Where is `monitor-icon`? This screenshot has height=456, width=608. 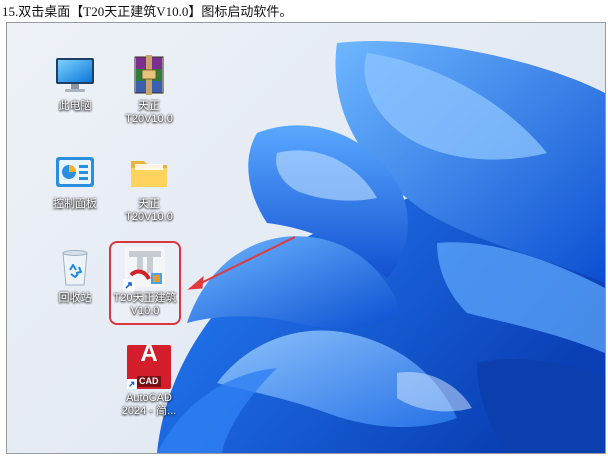
monitor-icon is located at coordinates (75, 75).